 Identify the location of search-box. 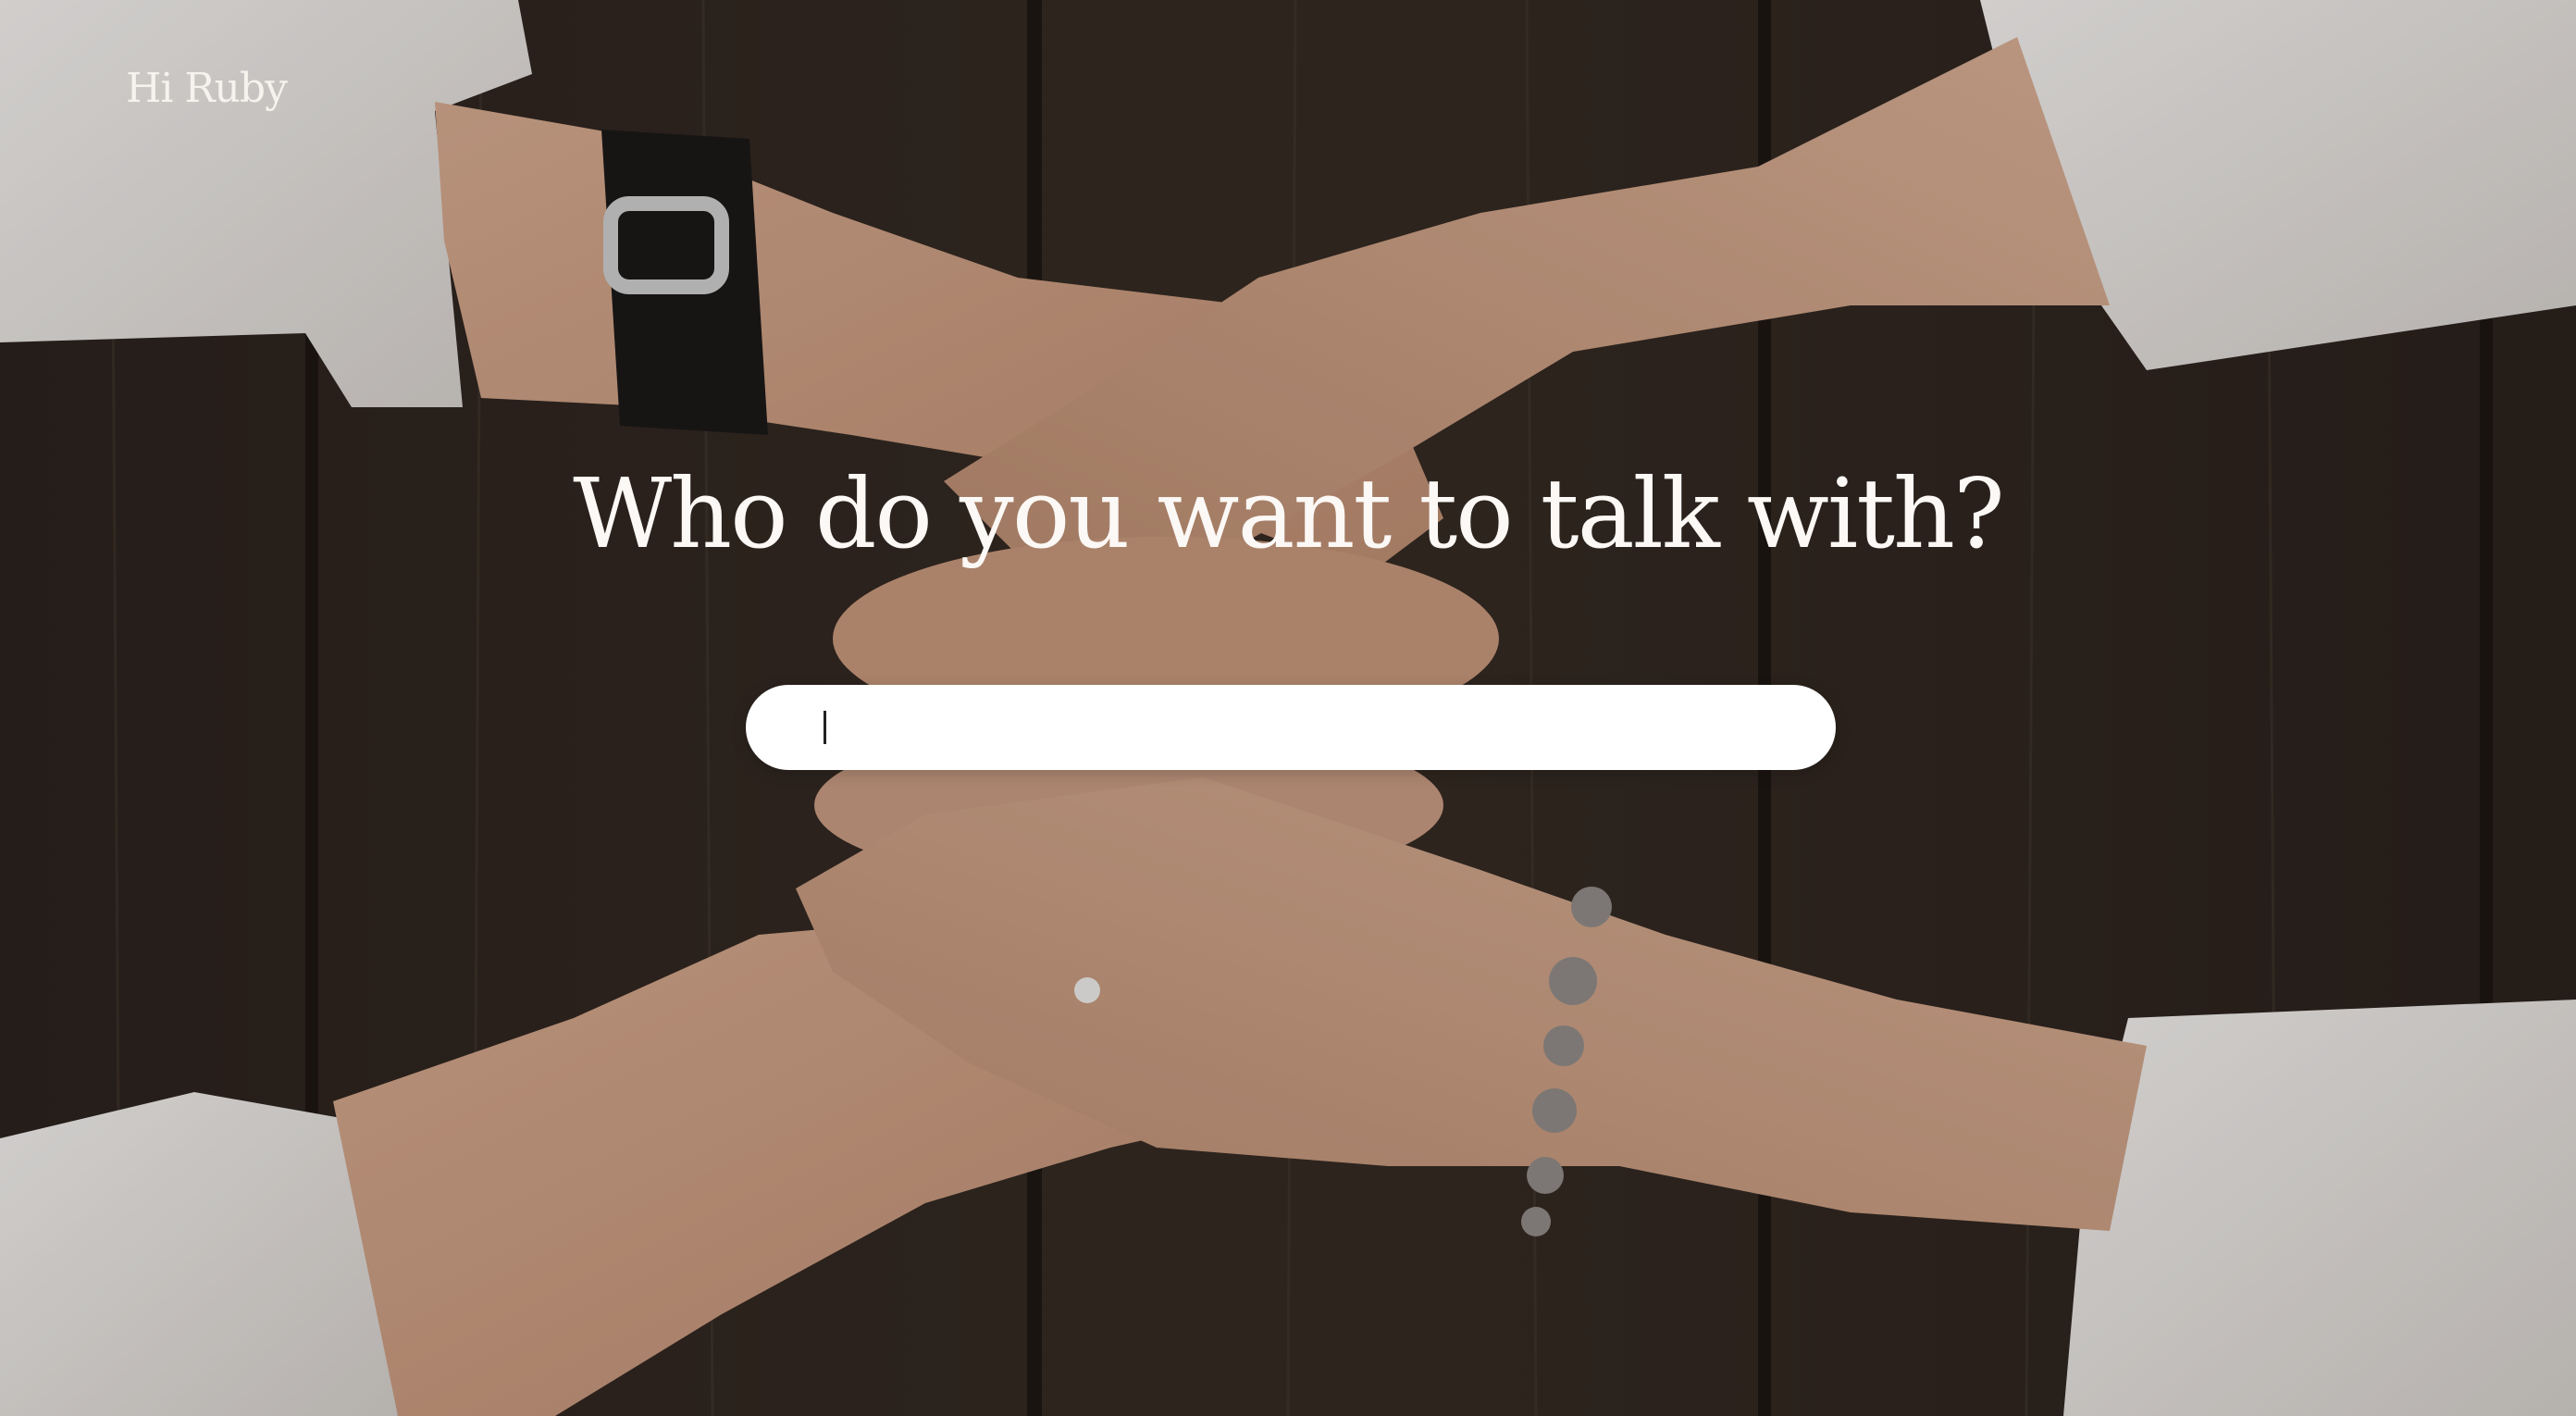
(1291, 728).